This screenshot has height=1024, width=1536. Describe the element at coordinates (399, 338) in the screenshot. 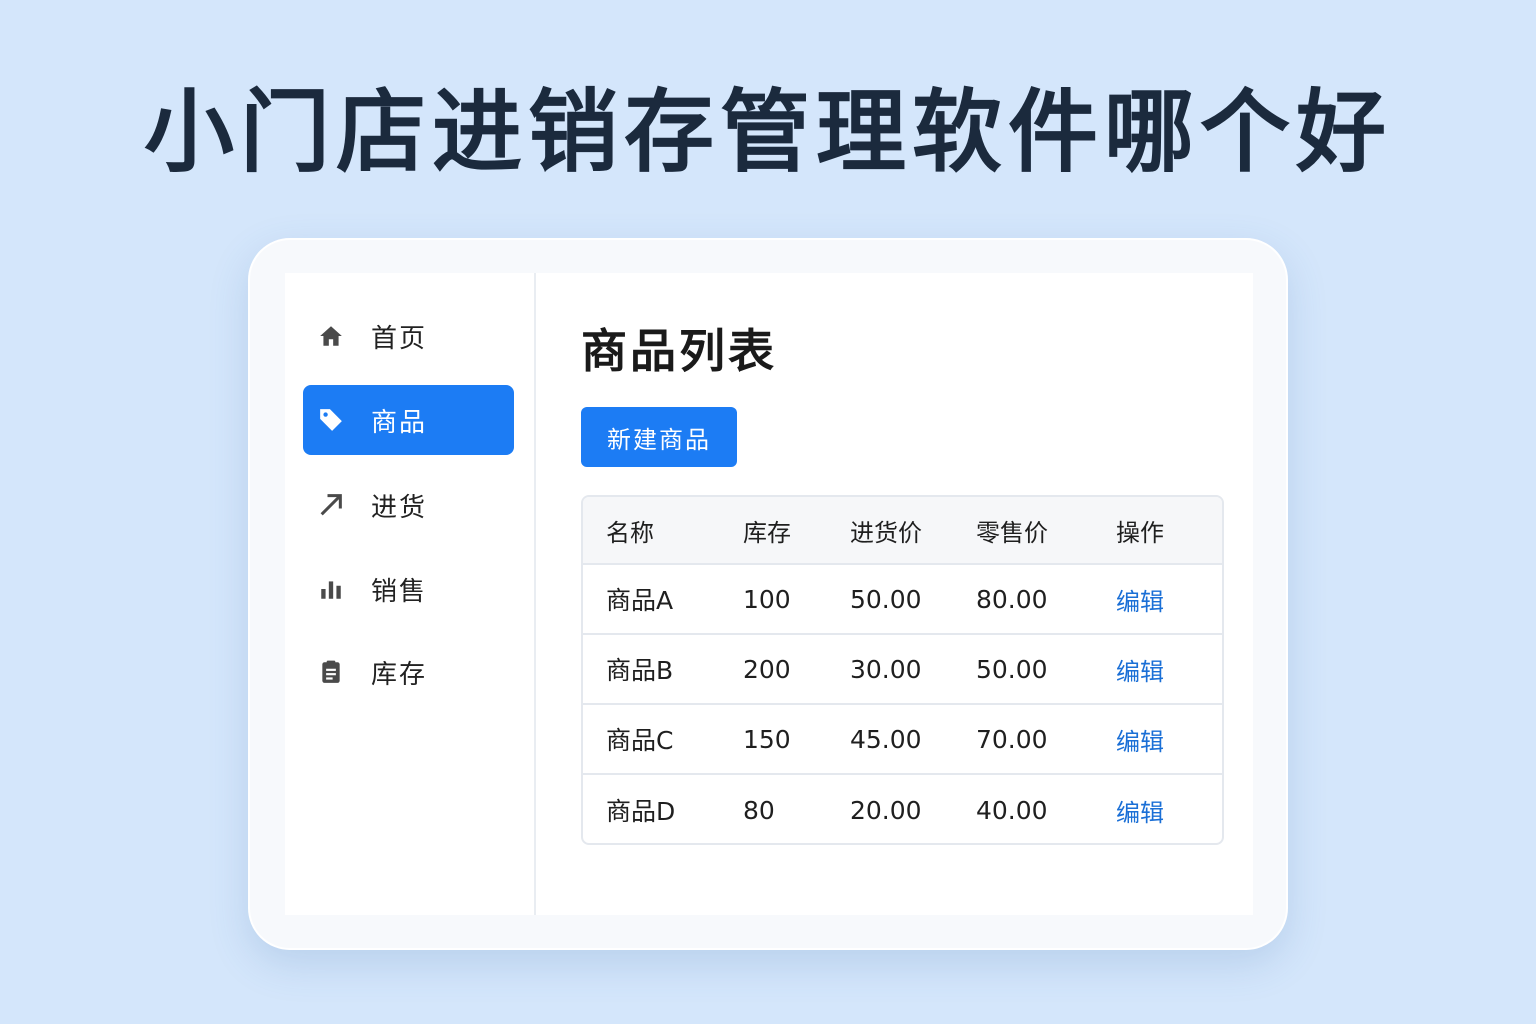

I see `sidebar-item-label: 首页` at that location.